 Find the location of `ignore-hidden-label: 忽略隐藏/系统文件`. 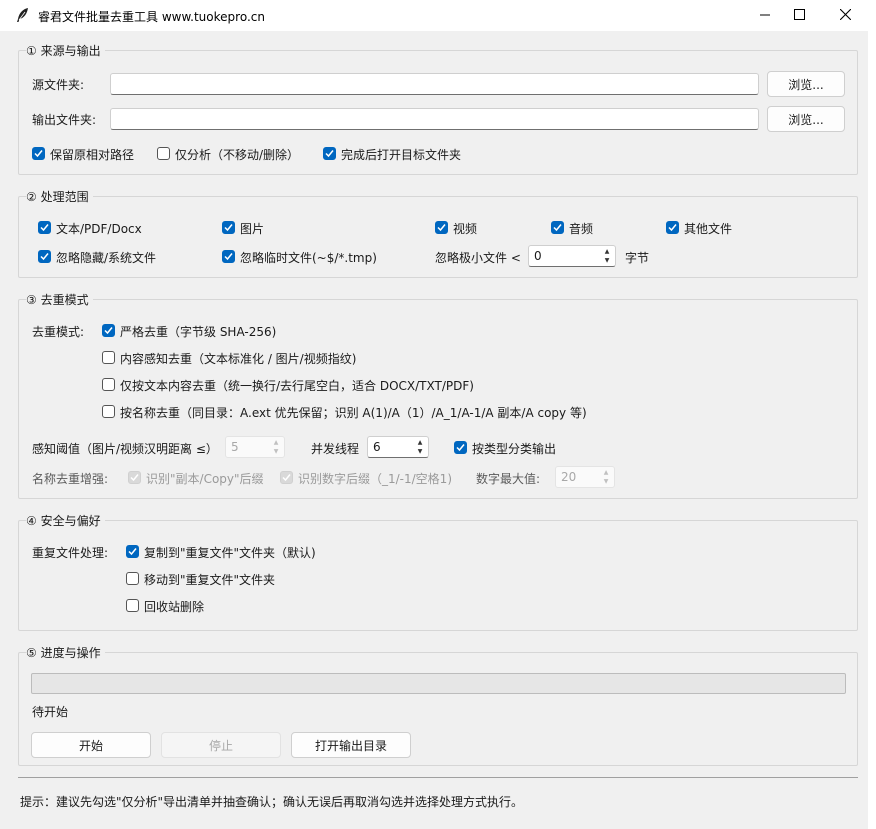

ignore-hidden-label: 忽略隐藏/系统文件 is located at coordinates (106, 258).